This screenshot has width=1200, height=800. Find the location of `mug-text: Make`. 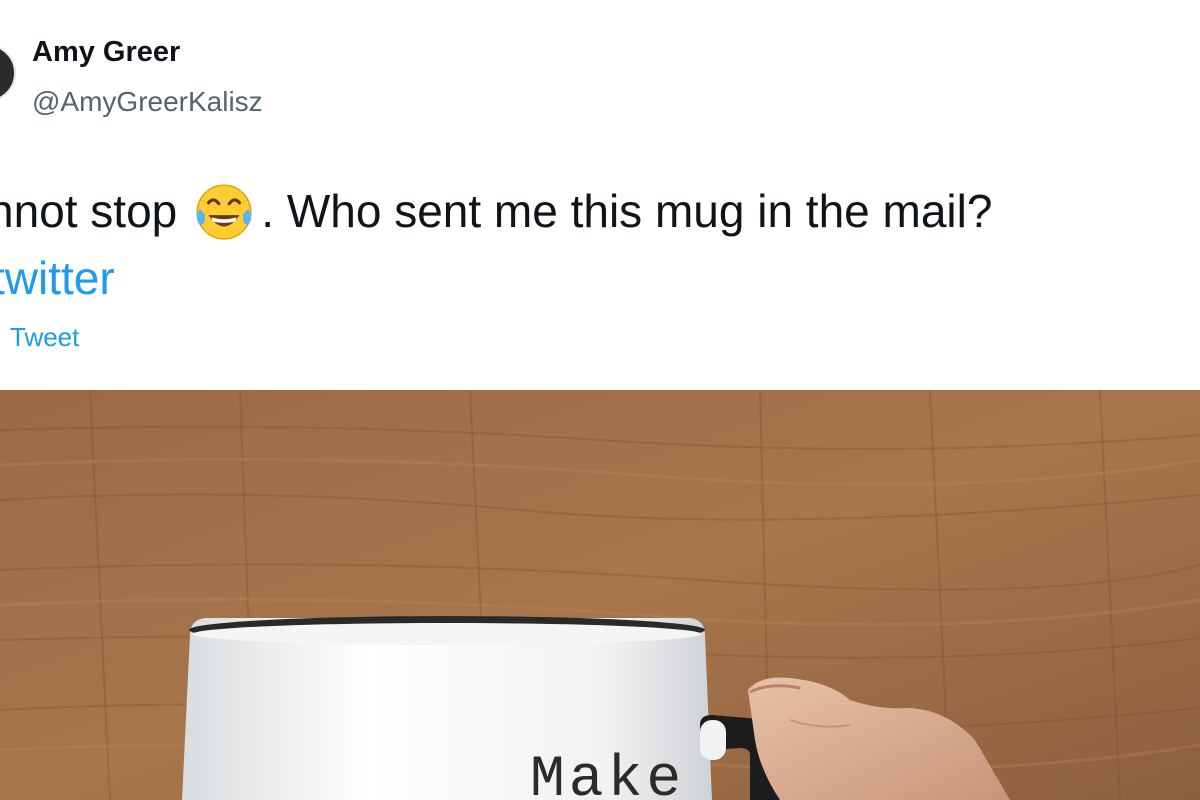

mug-text: Make is located at coordinates (607, 774).